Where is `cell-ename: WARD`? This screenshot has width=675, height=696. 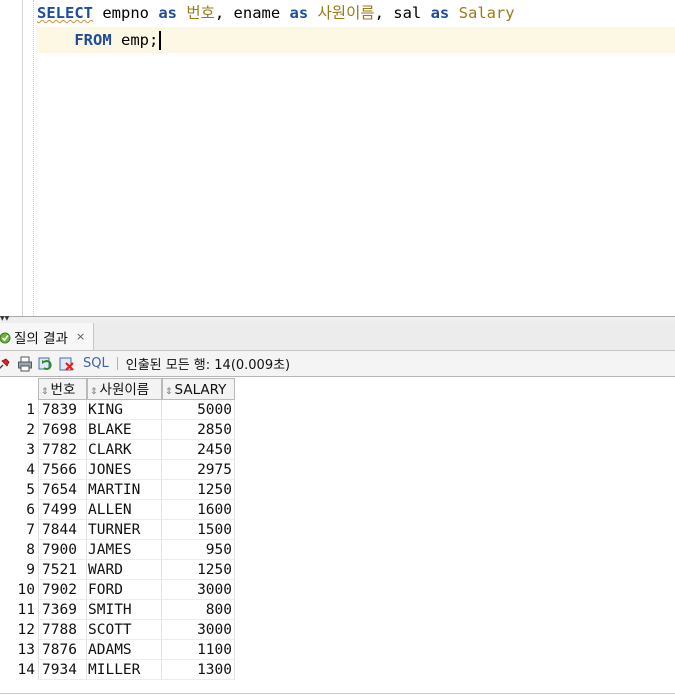 cell-ename: WARD is located at coordinates (124, 570).